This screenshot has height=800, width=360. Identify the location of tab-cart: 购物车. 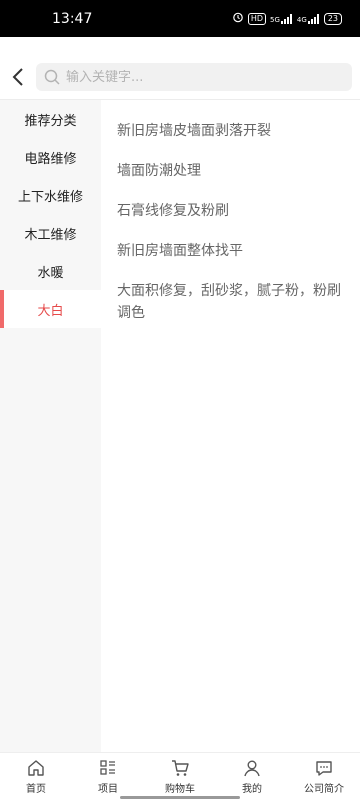
(180, 776).